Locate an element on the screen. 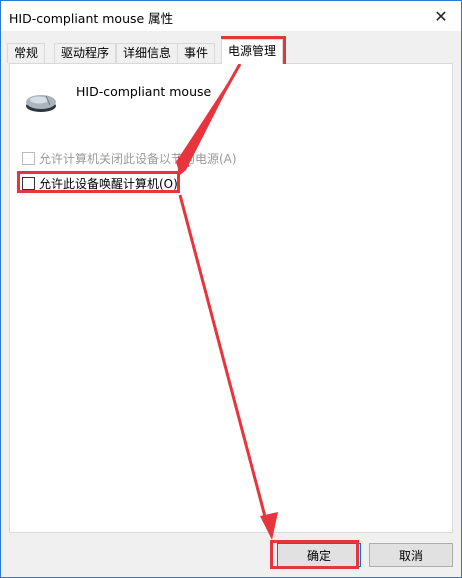 The image size is (462, 578). allow-wake-label: 允许此设备唤醒计算机(O) is located at coordinates (108, 183).